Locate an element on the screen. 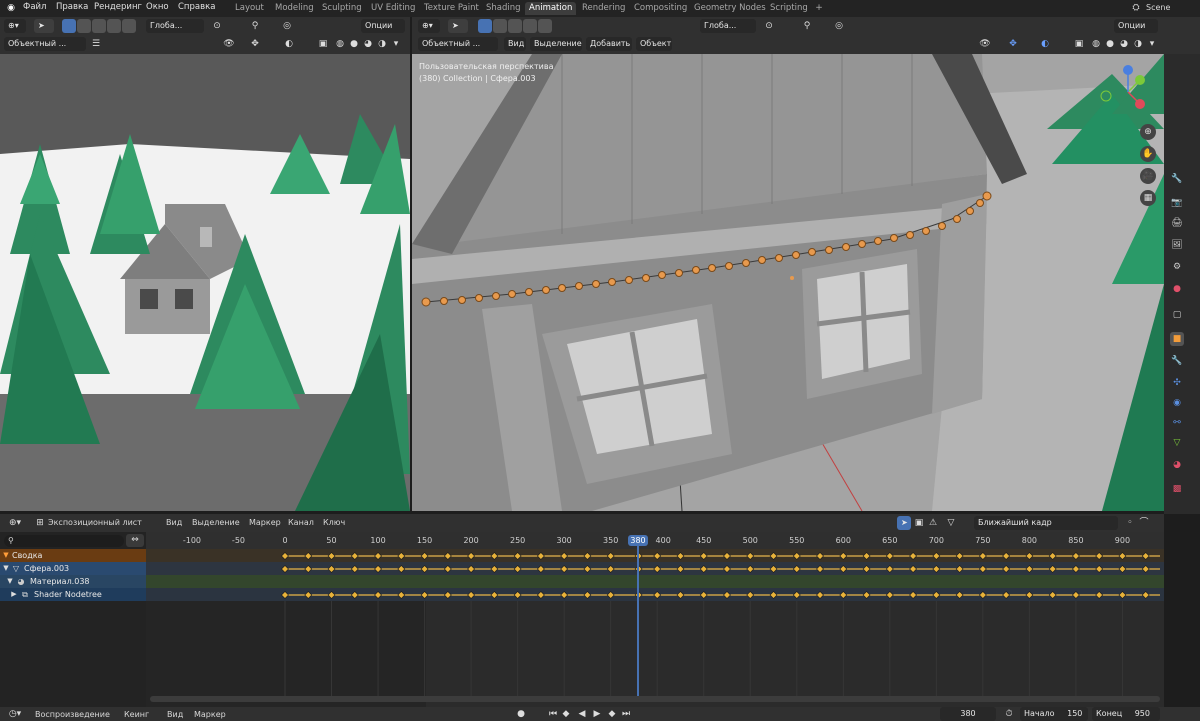  prev-keyframe-icon: ◆ is located at coordinates (566, 714).